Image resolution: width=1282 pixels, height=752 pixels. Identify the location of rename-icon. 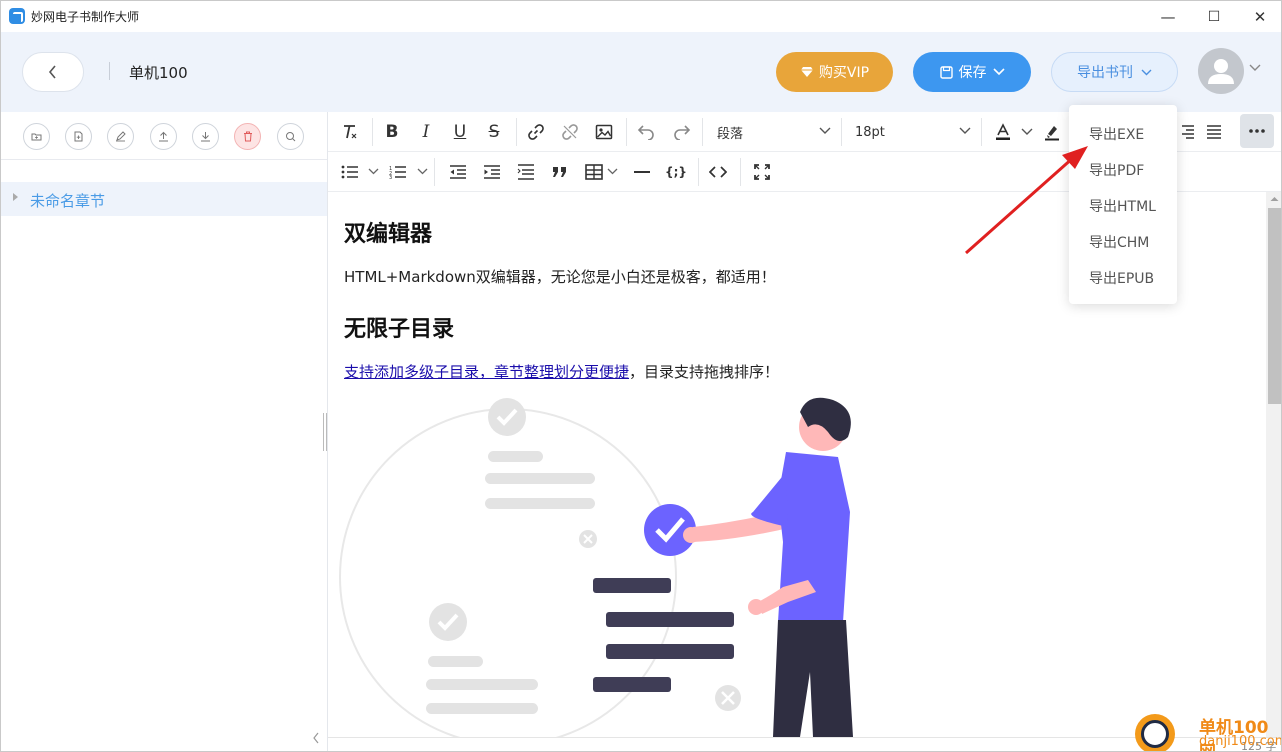
(120, 136).